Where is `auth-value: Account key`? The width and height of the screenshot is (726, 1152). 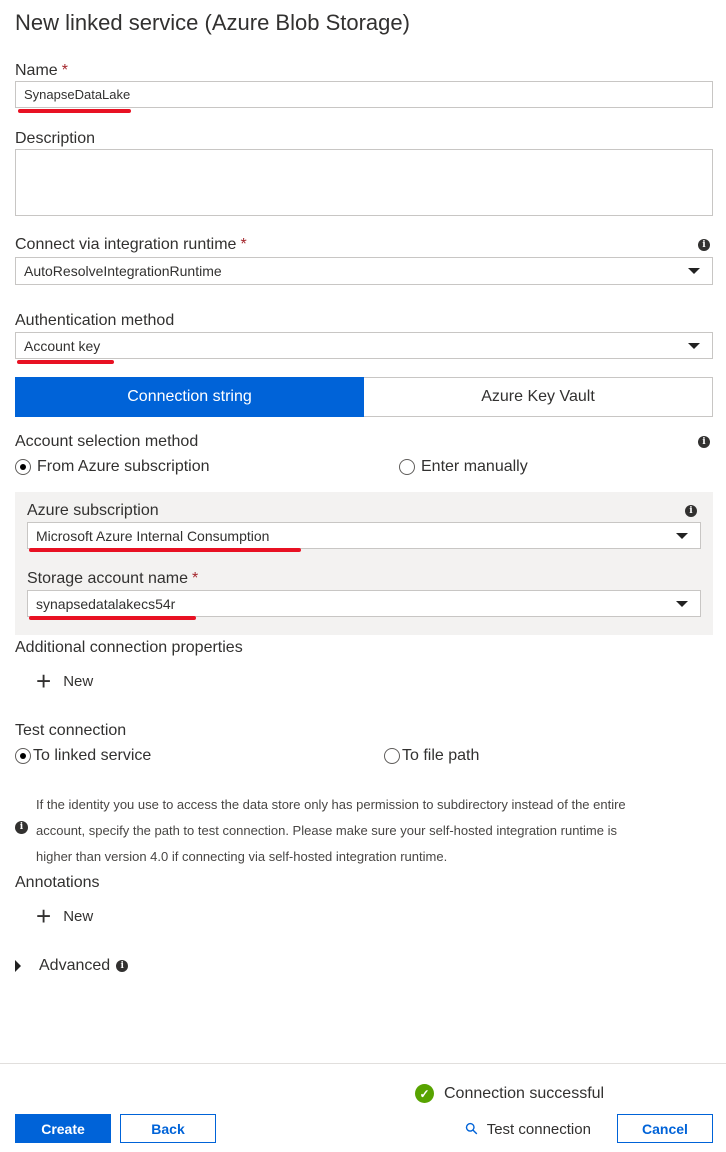 auth-value: Account key is located at coordinates (62, 345).